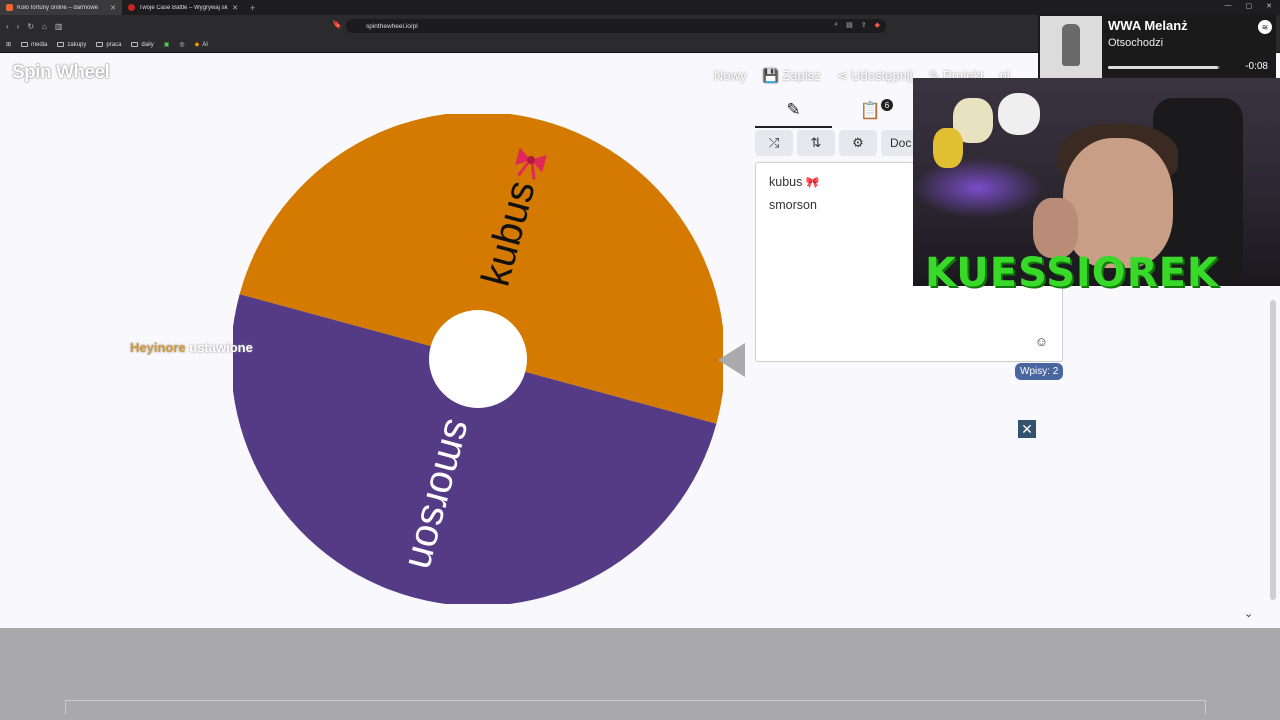 Image resolution: width=1280 pixels, height=720 pixels. I want to click on ai-icon: ◆, so click(197, 45).